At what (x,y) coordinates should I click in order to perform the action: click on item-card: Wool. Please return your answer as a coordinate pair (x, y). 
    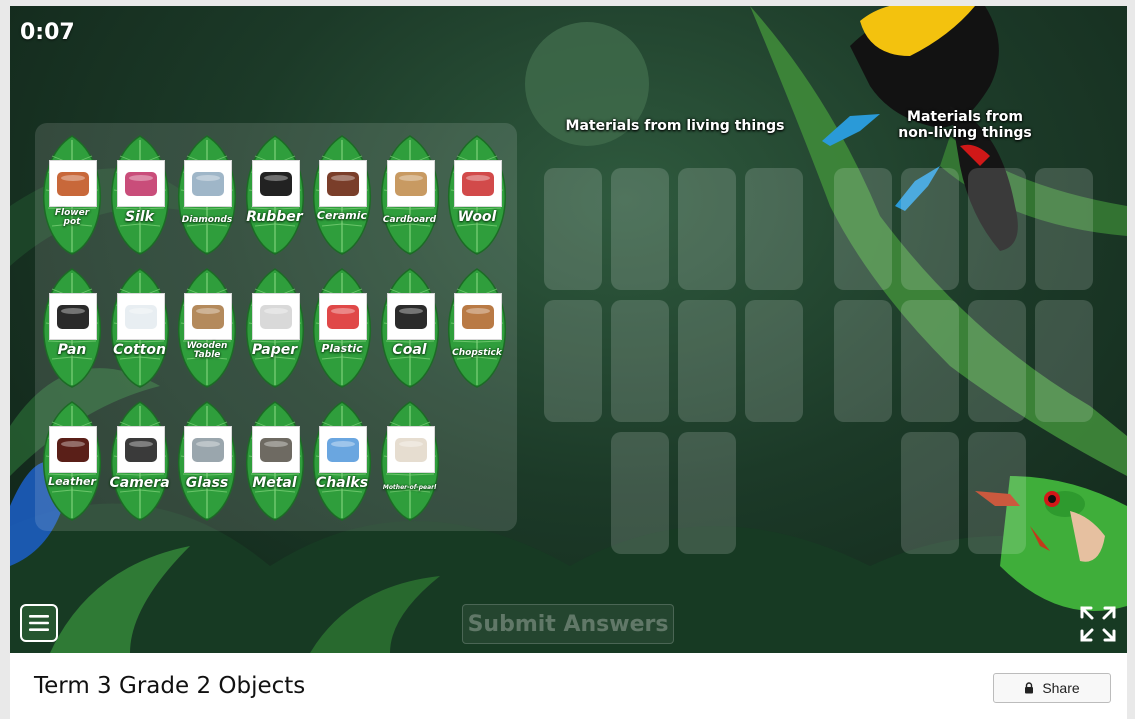
    Looking at the image, I should click on (477, 195).